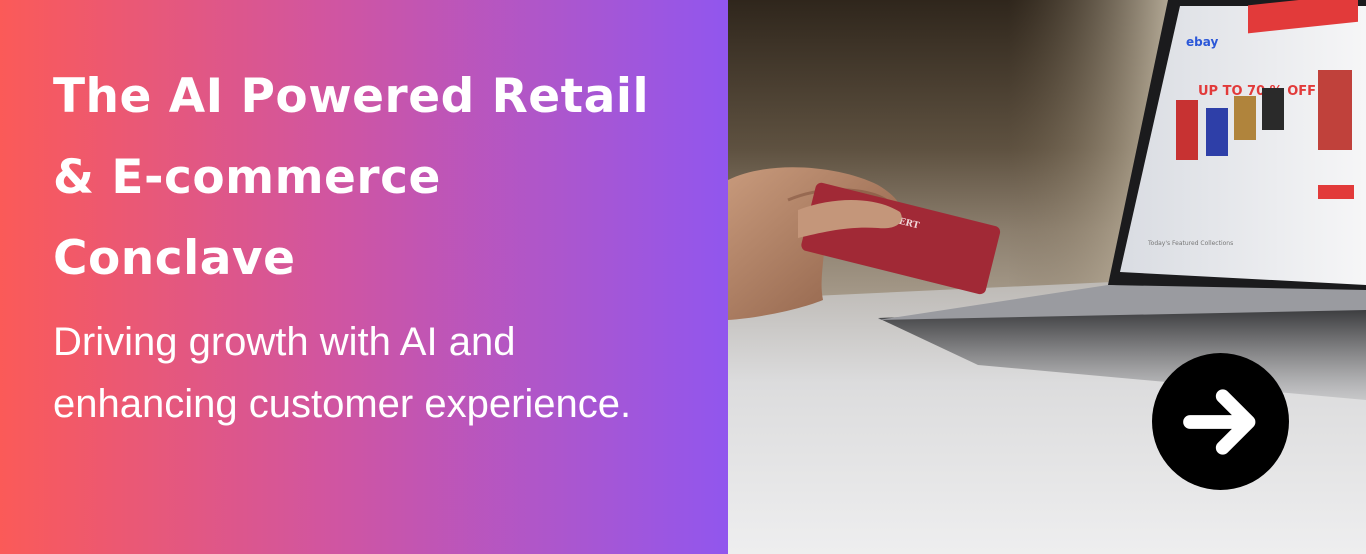  Describe the element at coordinates (1202, 42) in the screenshot. I see `screen-logo-text: ebay` at that location.